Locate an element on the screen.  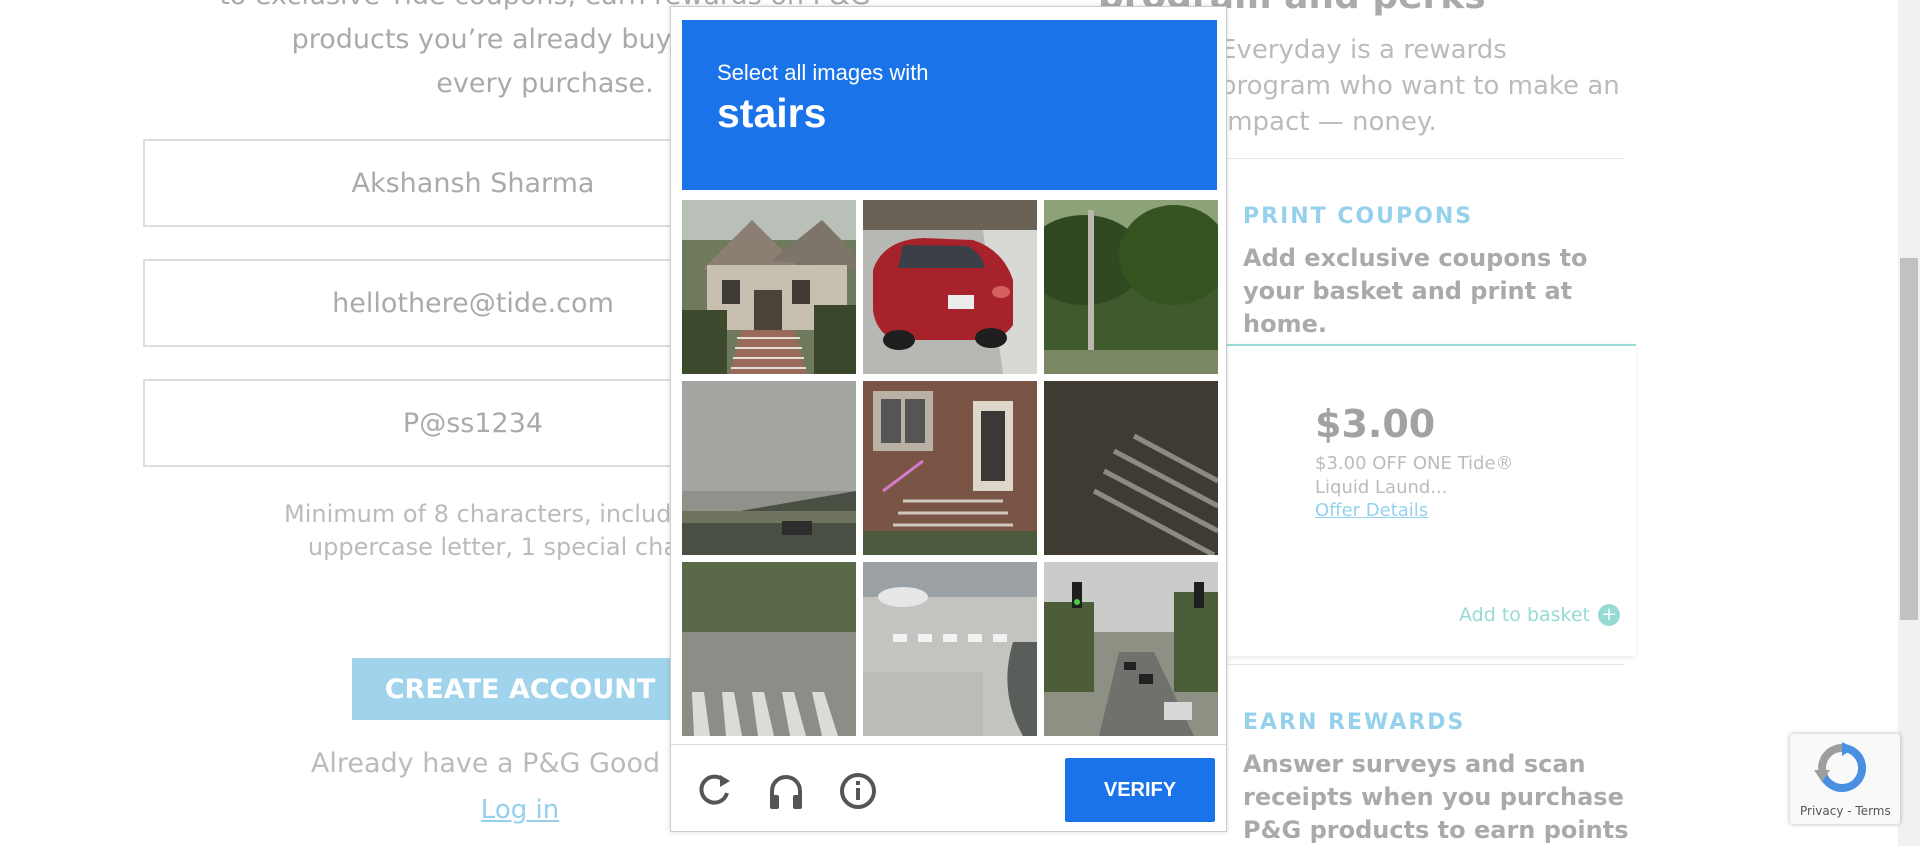
login-link: Log in is located at coordinates (520, 810).